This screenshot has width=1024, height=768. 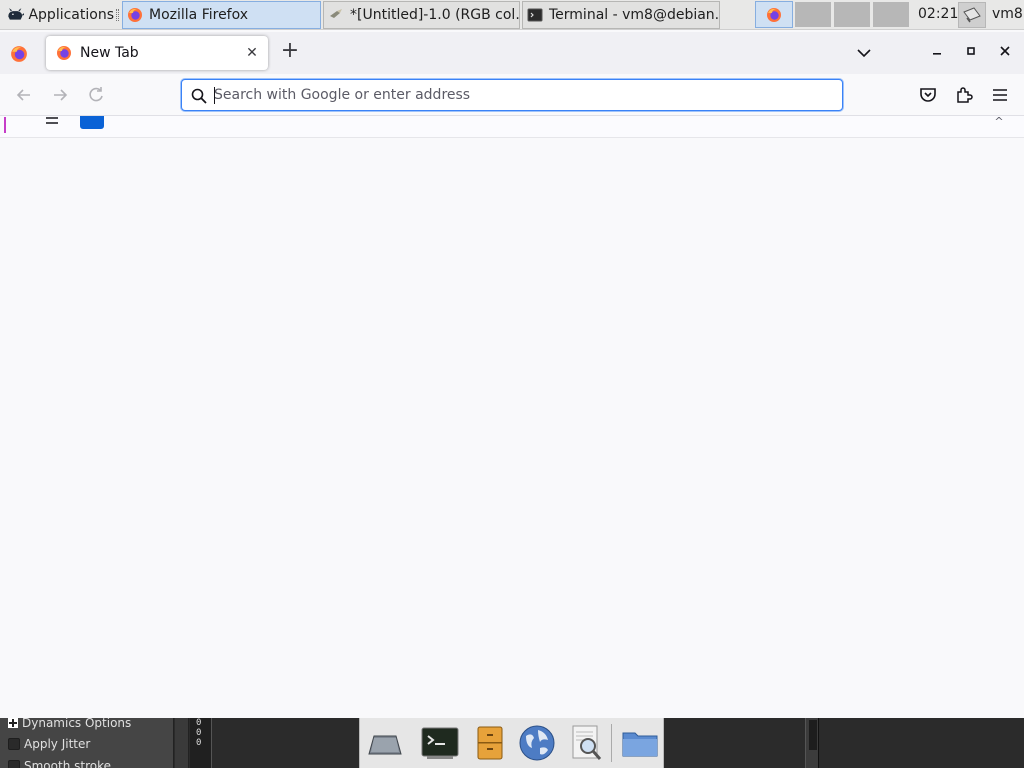 What do you see at coordinates (928, 95) in the screenshot?
I see `pocket-icon` at bounding box center [928, 95].